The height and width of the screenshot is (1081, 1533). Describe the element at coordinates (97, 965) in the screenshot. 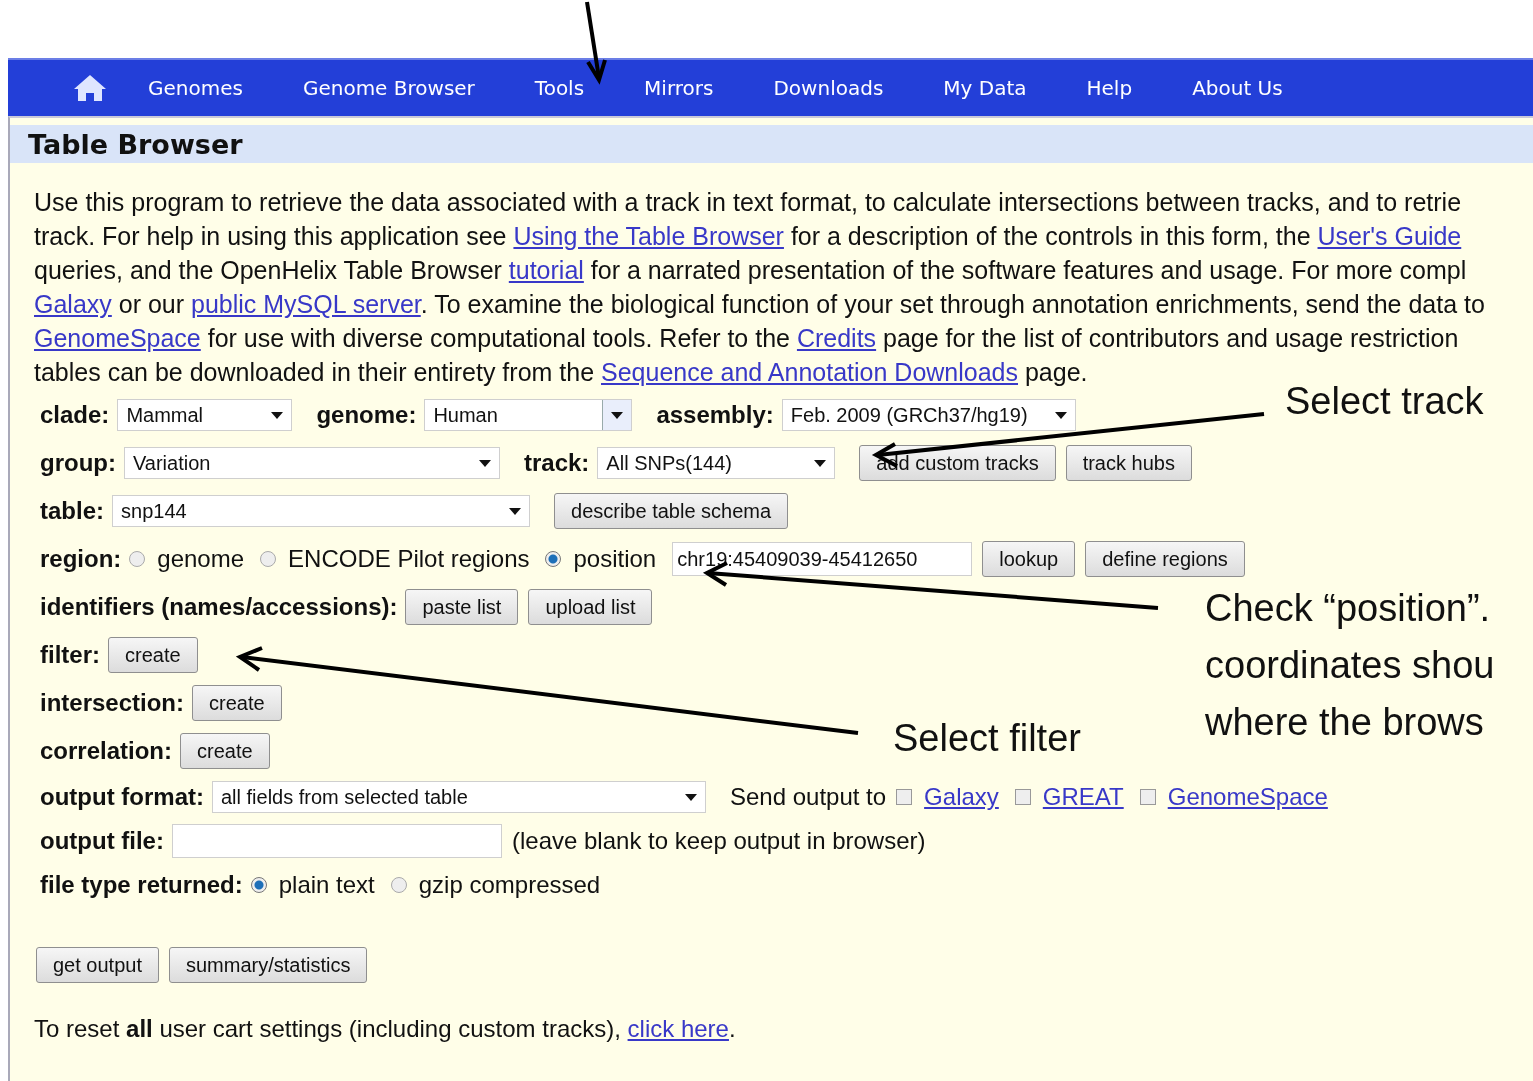

I see `form-button: get output` at that location.